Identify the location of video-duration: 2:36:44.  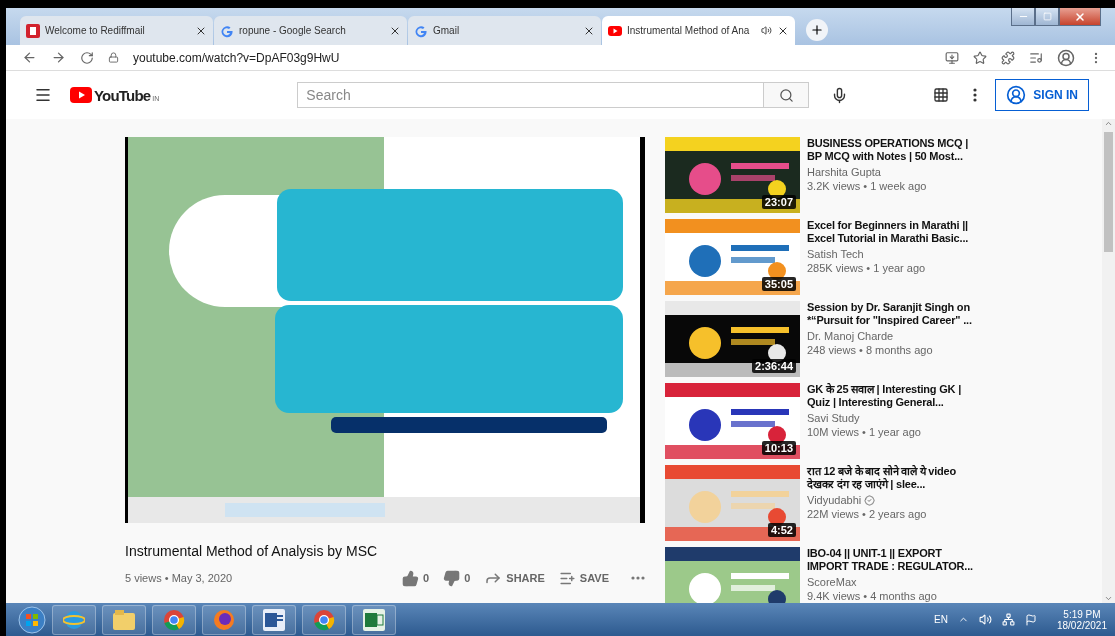
(774, 366).